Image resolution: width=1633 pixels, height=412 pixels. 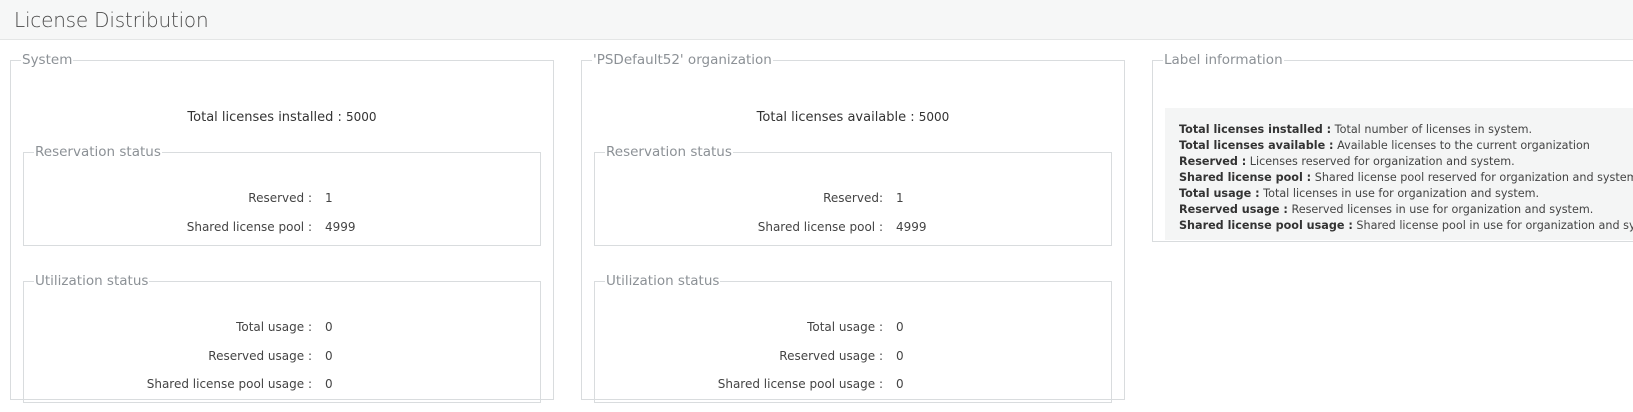 I want to click on info-term: Total usage :, so click(x=1219, y=193).